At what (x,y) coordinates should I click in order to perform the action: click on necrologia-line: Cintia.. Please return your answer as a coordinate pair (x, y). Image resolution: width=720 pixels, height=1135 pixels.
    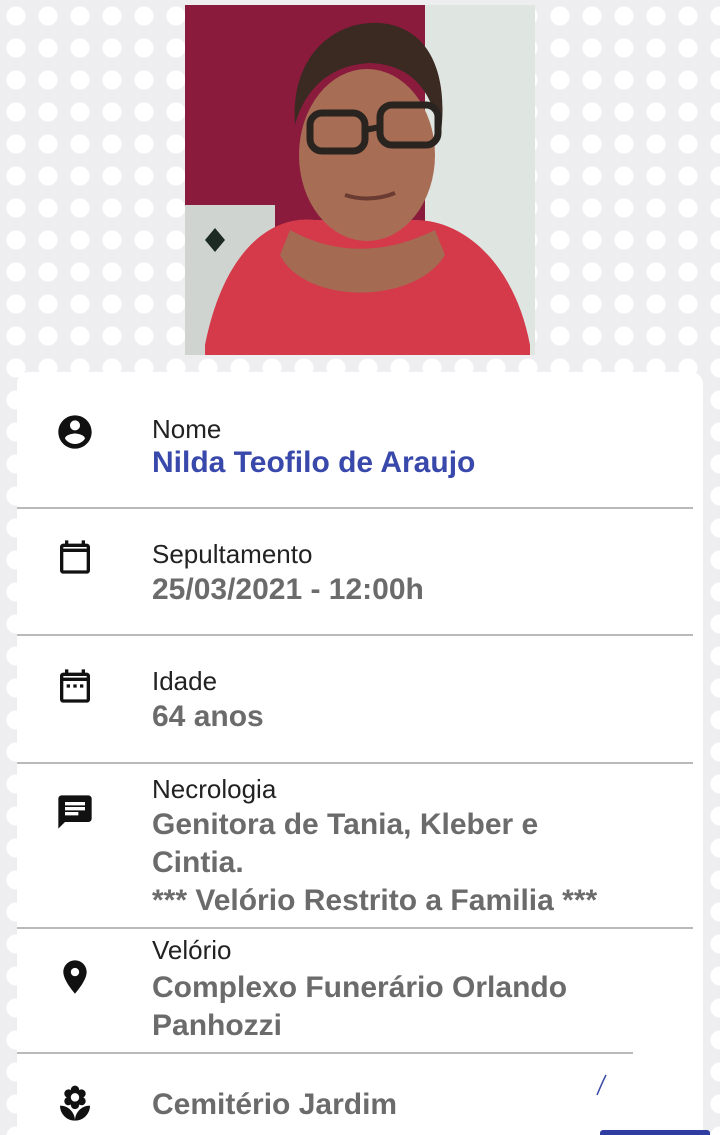
    Looking at the image, I should click on (198, 862).